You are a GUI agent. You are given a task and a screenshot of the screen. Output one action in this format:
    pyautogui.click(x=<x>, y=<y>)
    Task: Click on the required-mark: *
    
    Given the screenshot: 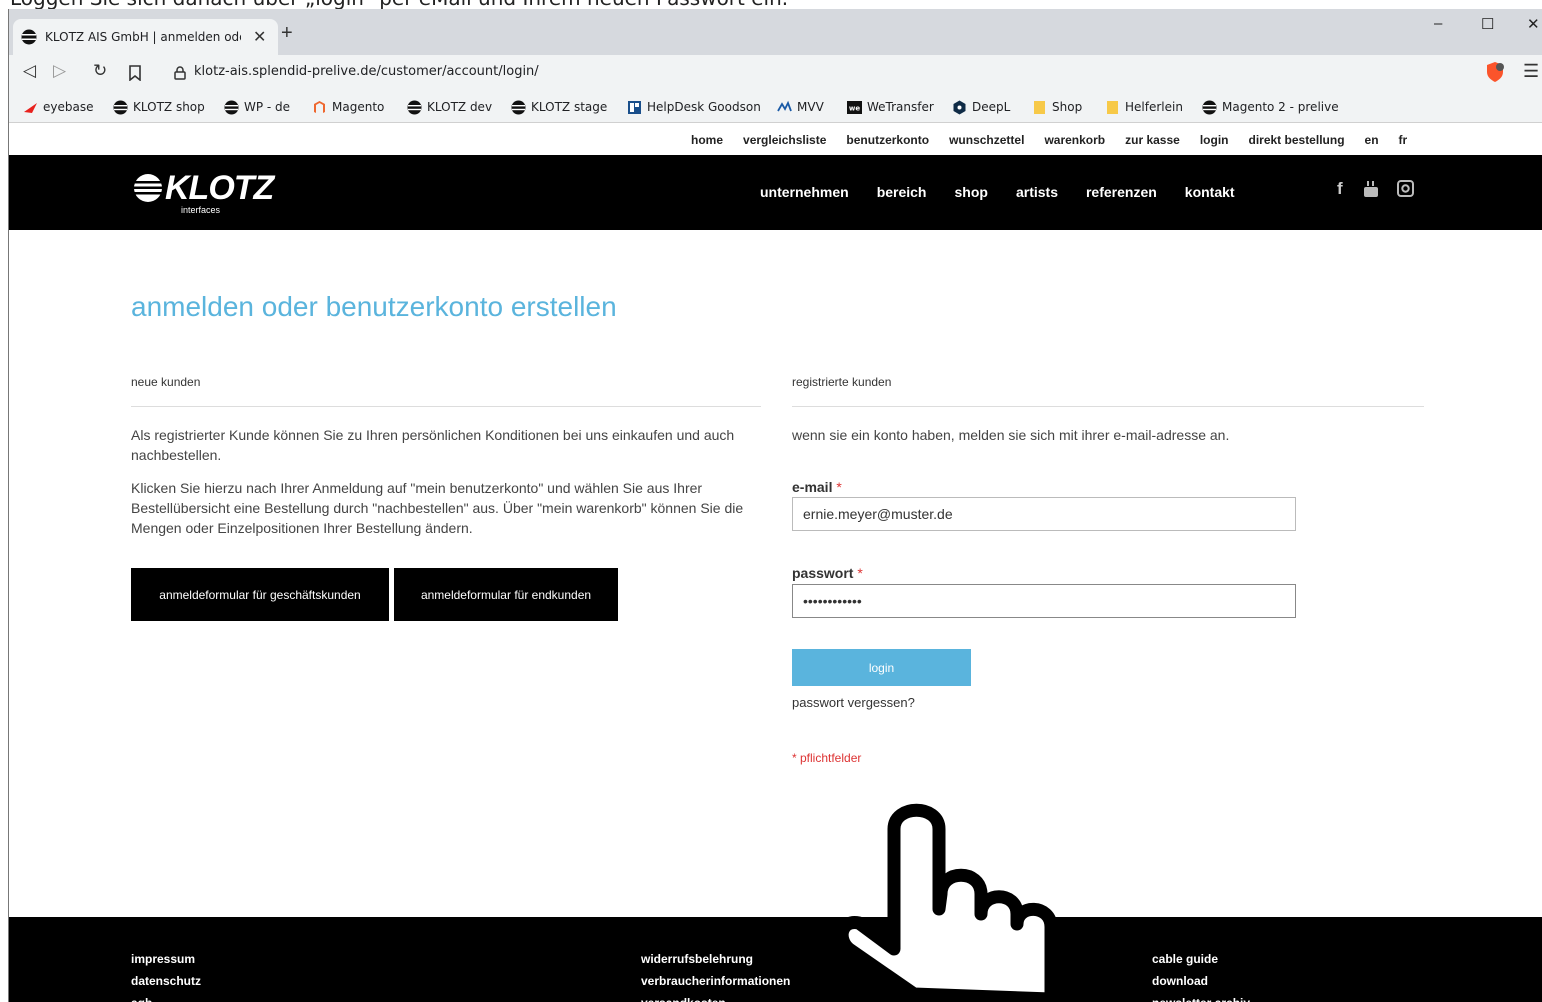 What is the action you would take?
    pyautogui.click(x=860, y=573)
    